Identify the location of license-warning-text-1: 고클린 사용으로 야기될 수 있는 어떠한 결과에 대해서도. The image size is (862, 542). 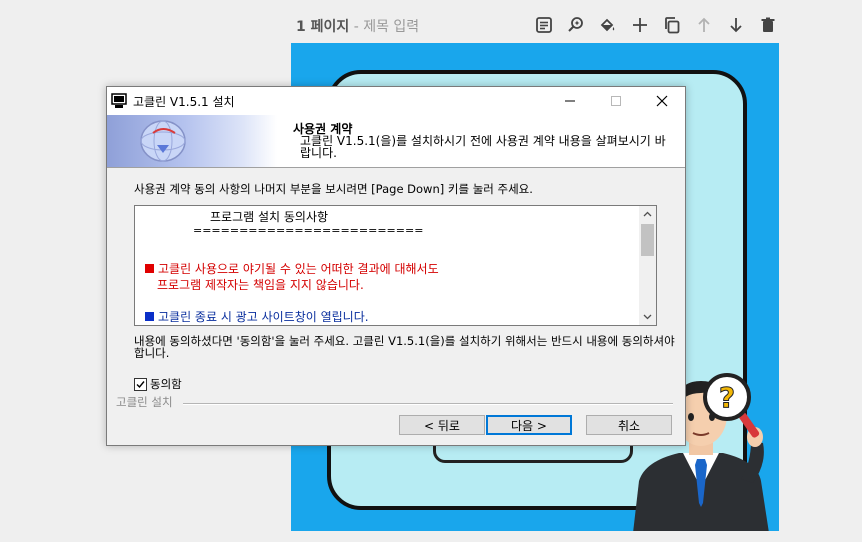
(298, 269).